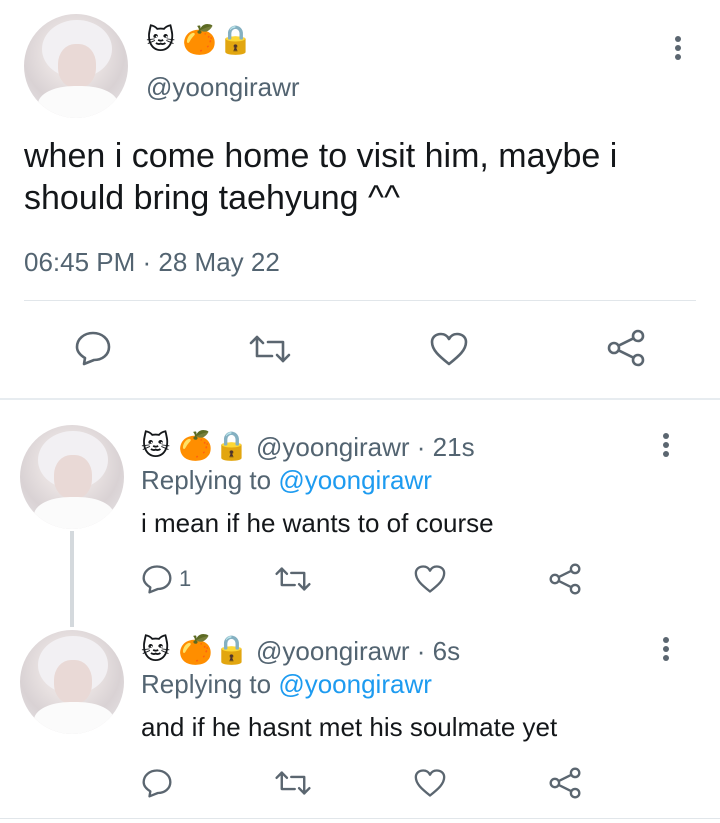  I want to click on reply-text: and if he hasnt met his soulmate yet, so click(349, 727).